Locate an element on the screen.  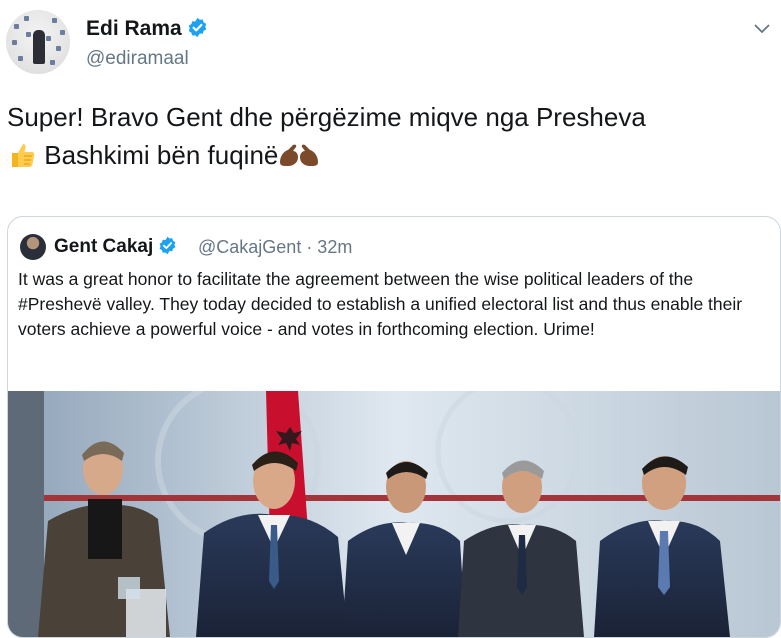
author-name: Edi Rama is located at coordinates (147, 30).